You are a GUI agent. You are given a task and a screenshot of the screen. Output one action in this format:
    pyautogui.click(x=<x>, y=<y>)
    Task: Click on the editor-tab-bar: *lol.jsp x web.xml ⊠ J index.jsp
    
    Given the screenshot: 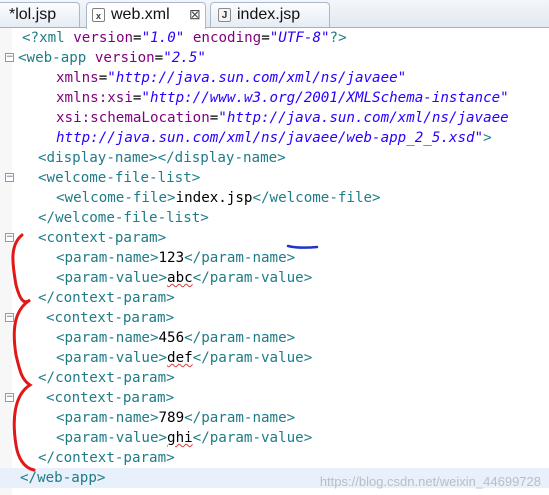 What is the action you would take?
    pyautogui.click(x=274, y=14)
    